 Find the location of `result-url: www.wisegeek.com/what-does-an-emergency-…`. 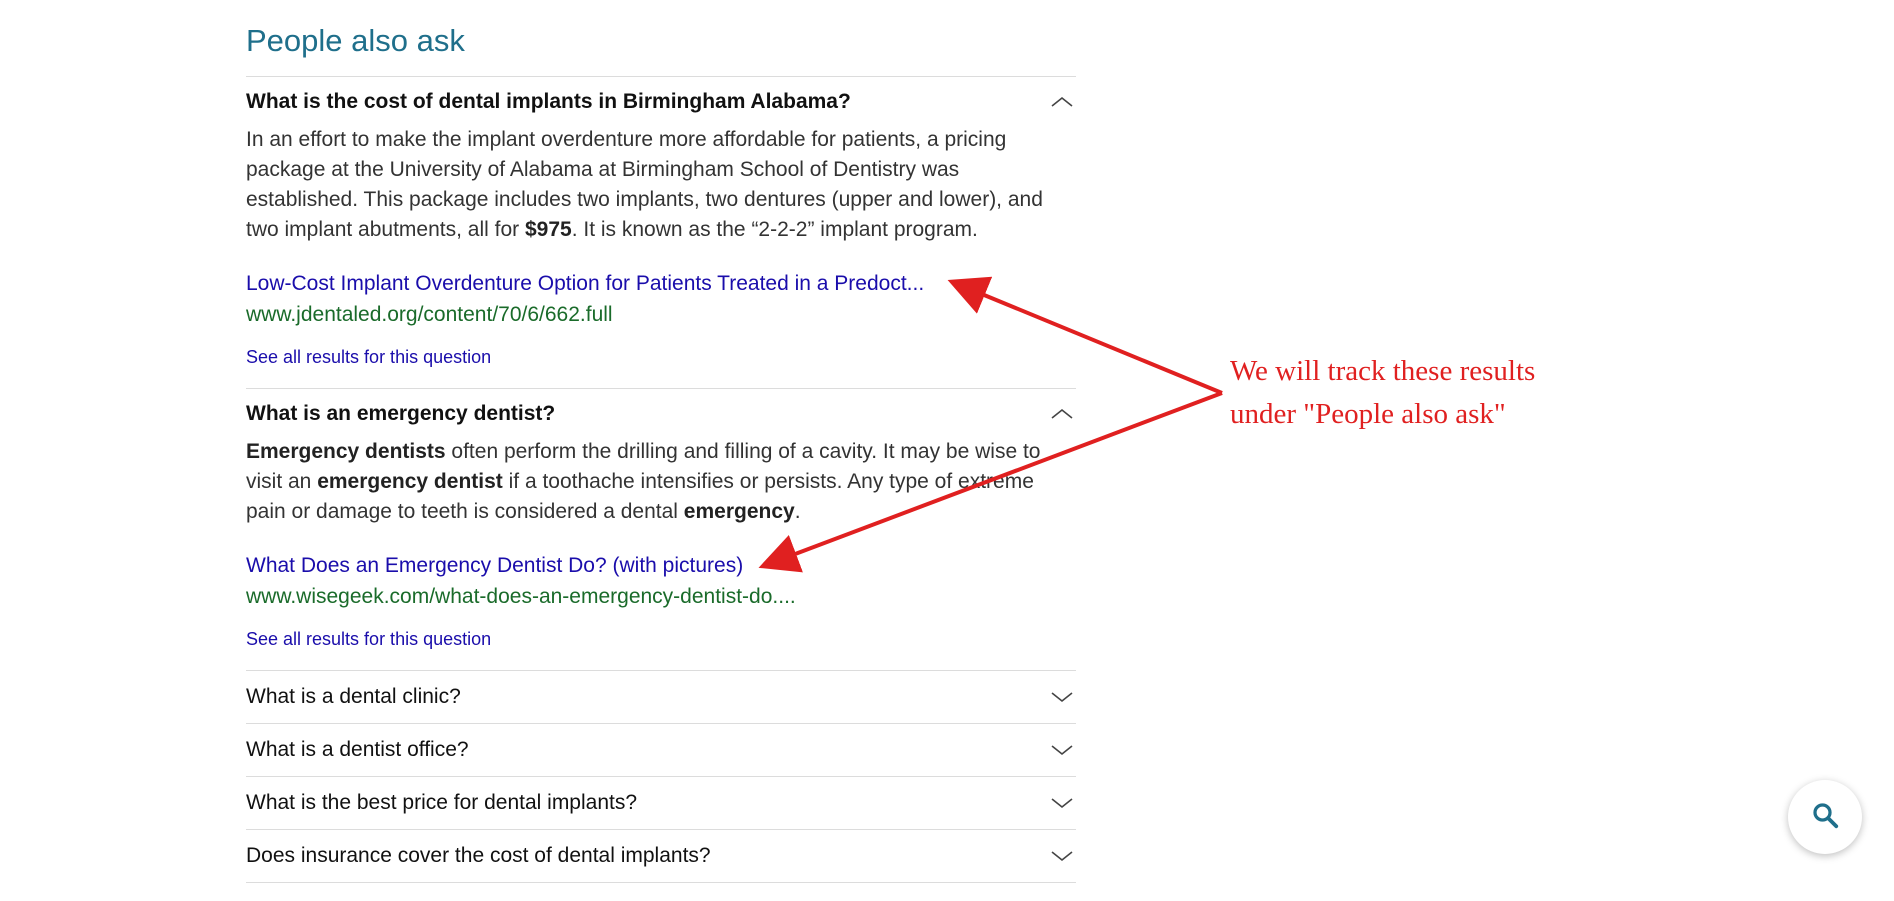

result-url: www.wisegeek.com/what-does-an-emergency-… is located at coordinates (521, 596).